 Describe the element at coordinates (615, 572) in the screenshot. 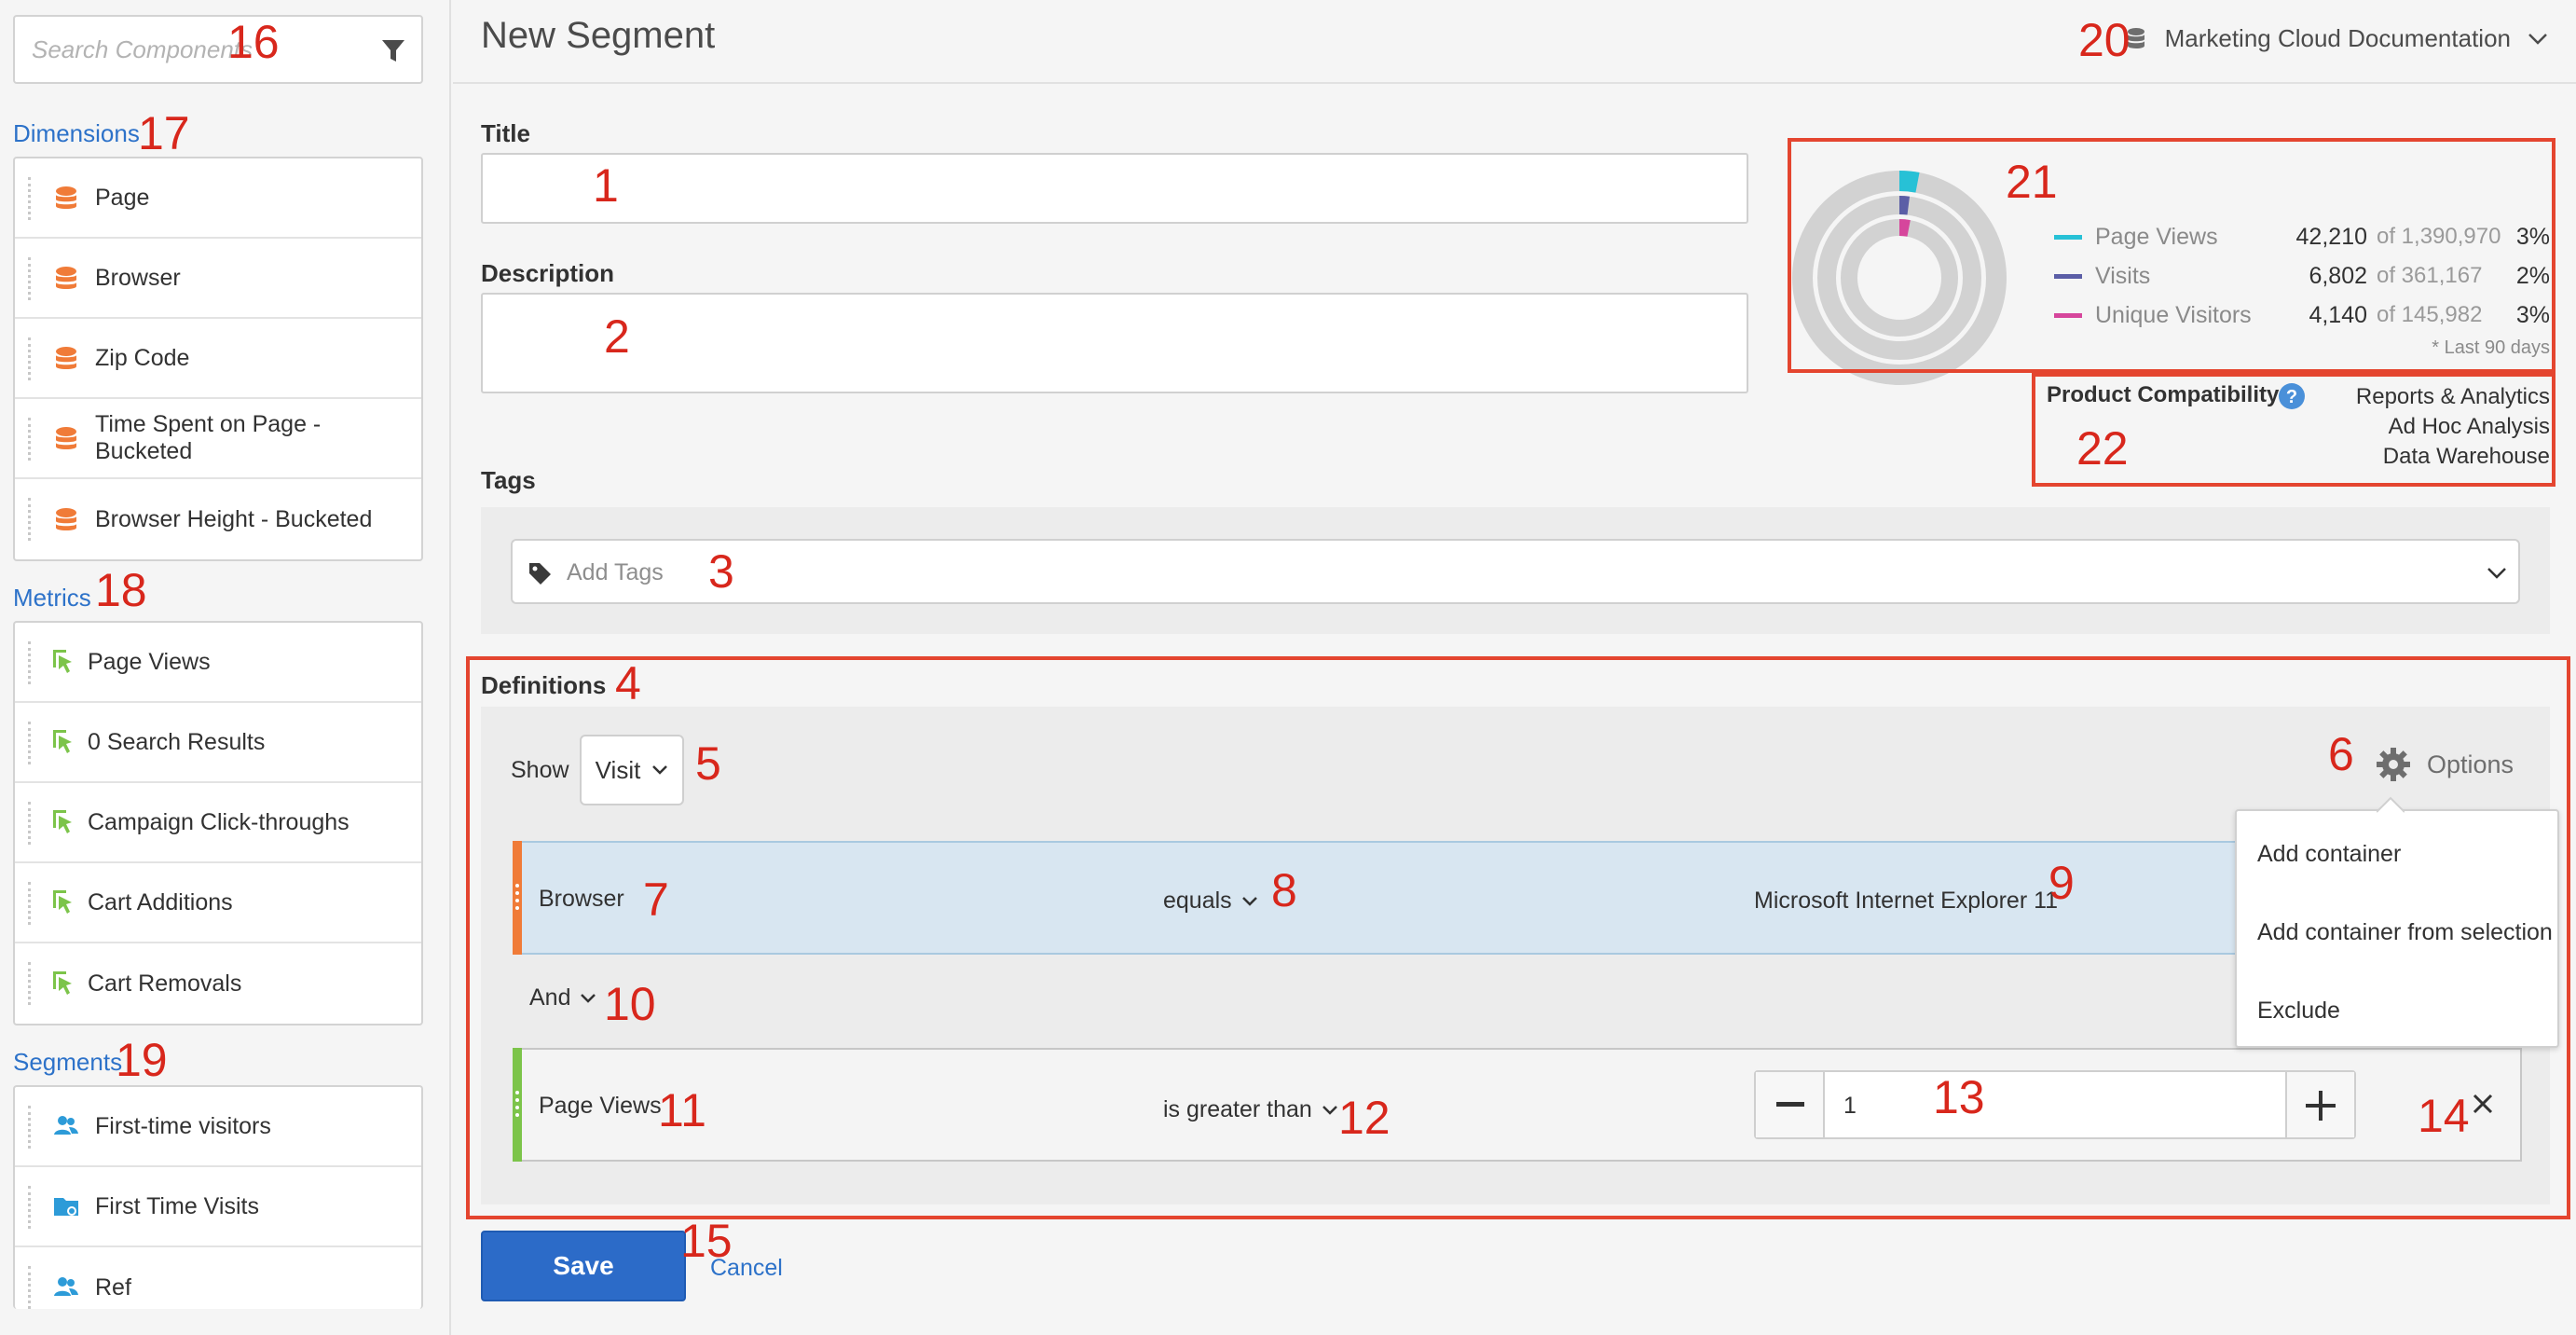

I see `tags-placeholder: Add Tags` at that location.